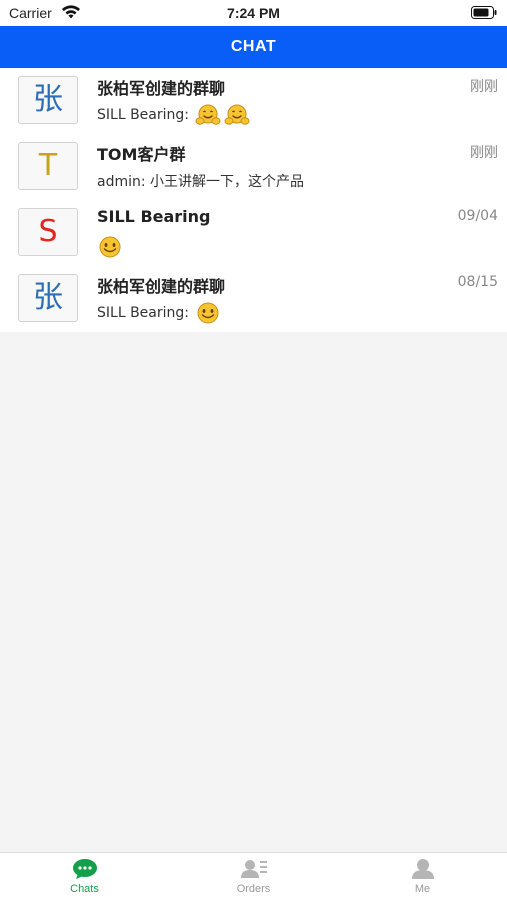  I want to click on chat-preview, so click(111, 247).